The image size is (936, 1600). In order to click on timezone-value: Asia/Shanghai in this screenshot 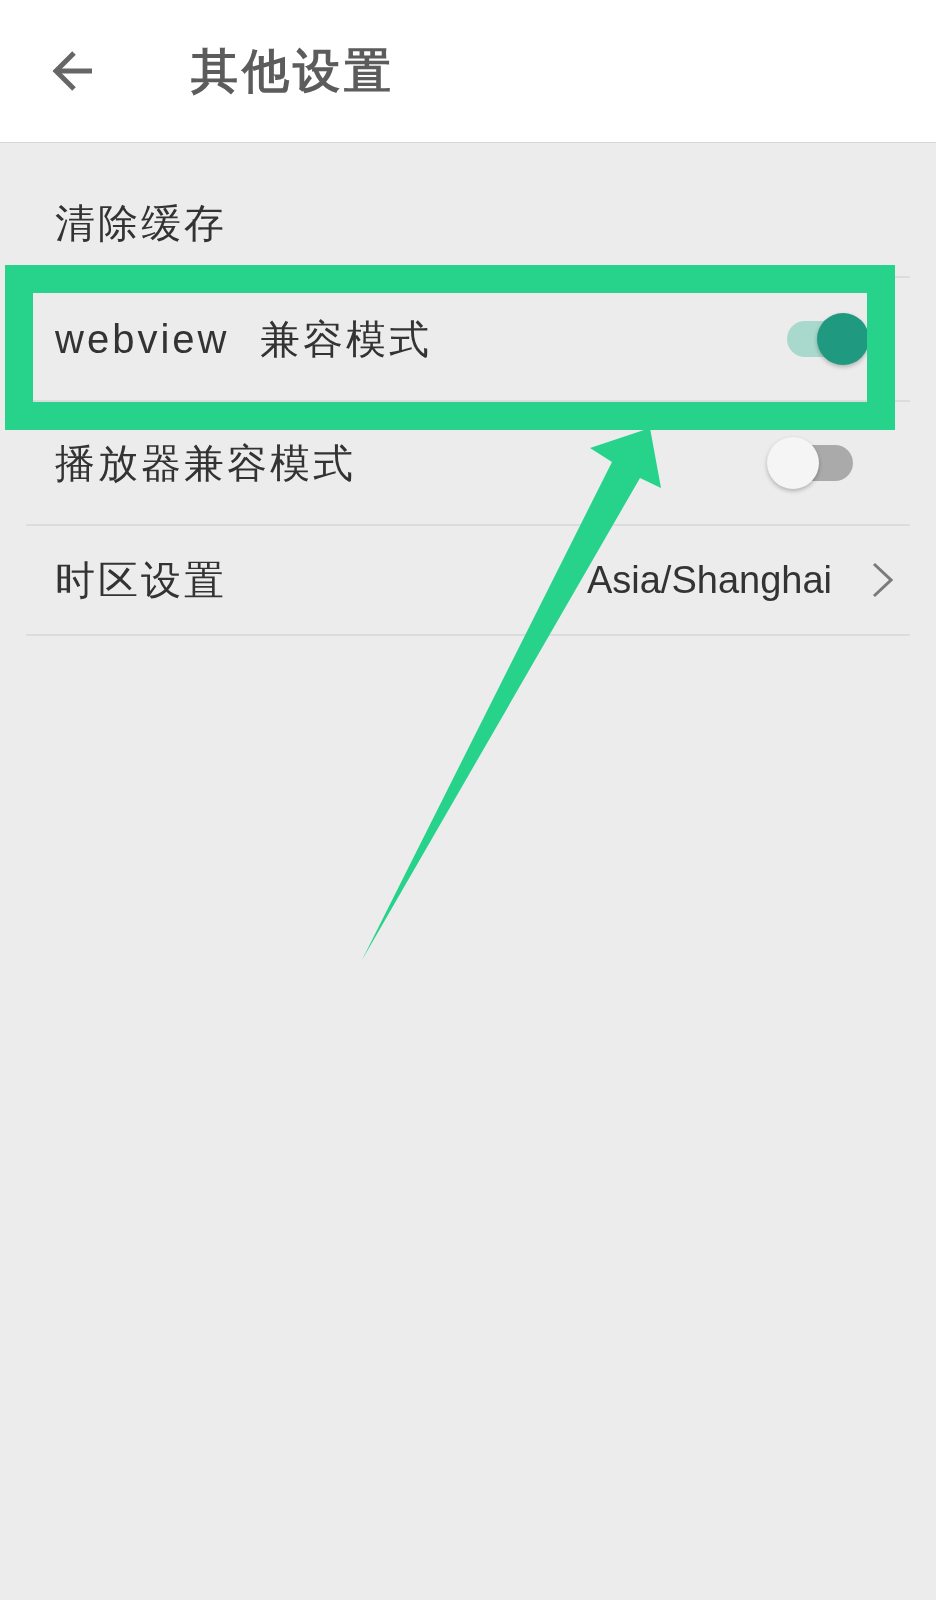, I will do `click(709, 580)`.